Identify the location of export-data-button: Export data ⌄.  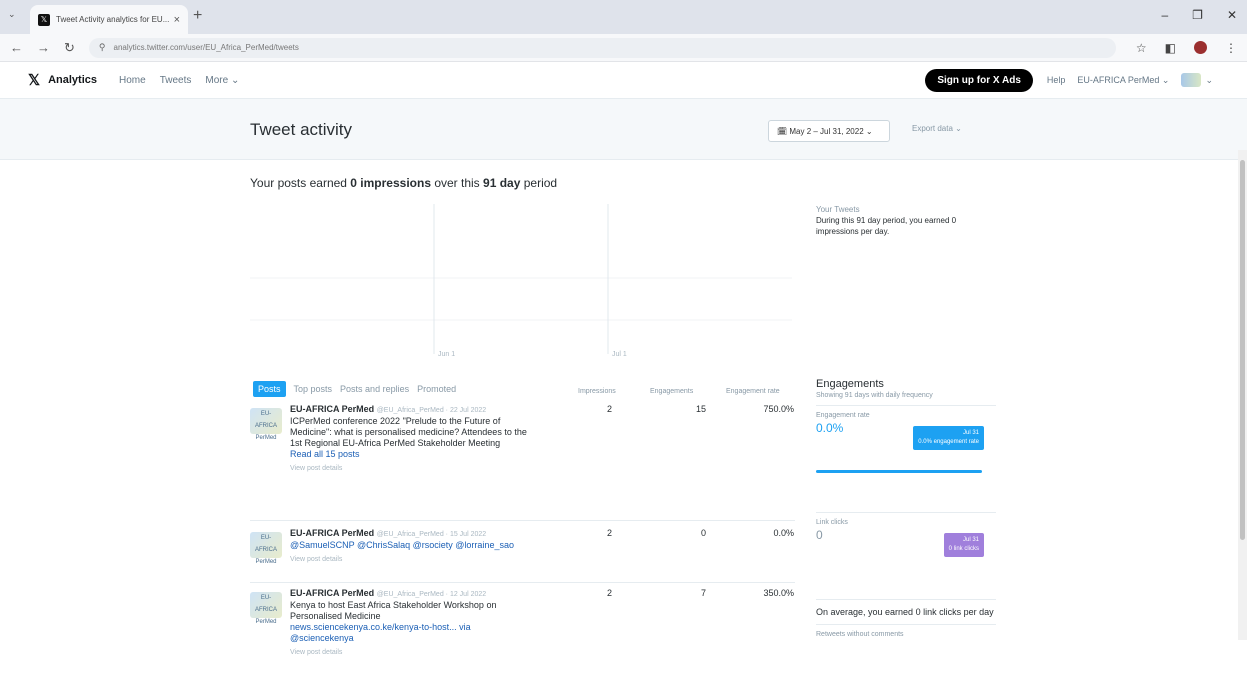
(937, 128).